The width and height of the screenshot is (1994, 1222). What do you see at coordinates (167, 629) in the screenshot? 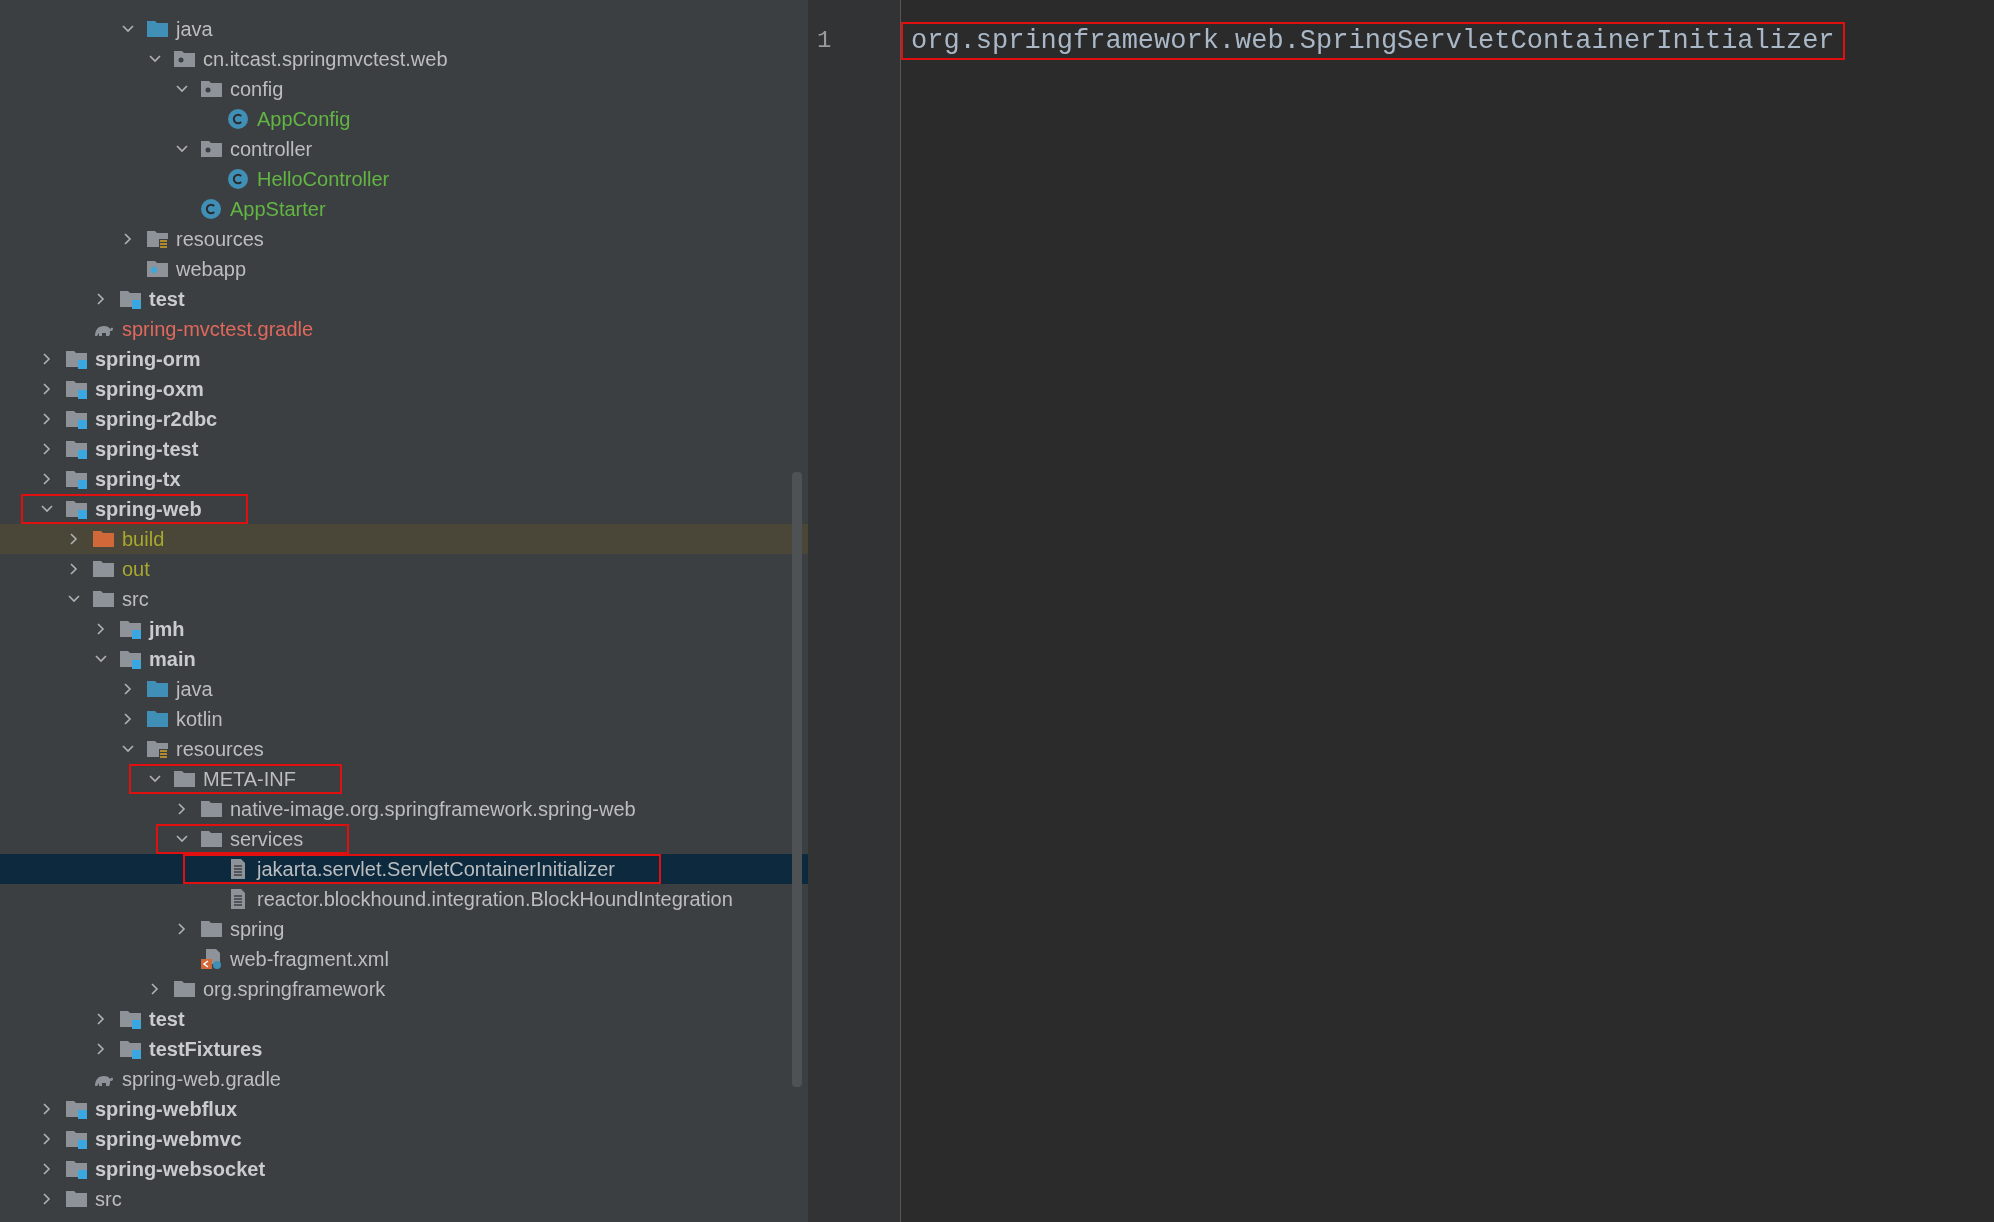
I see `tree-item: jmh` at bounding box center [167, 629].